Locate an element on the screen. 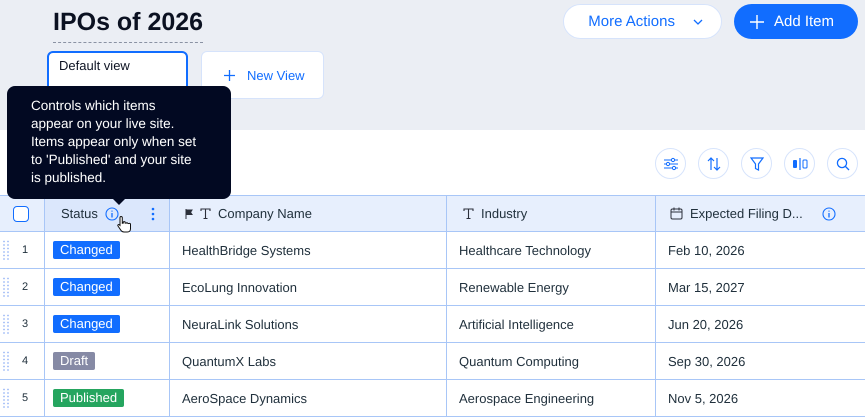 The image size is (865, 419). tooltip-arrow is located at coordinates (119, 202).